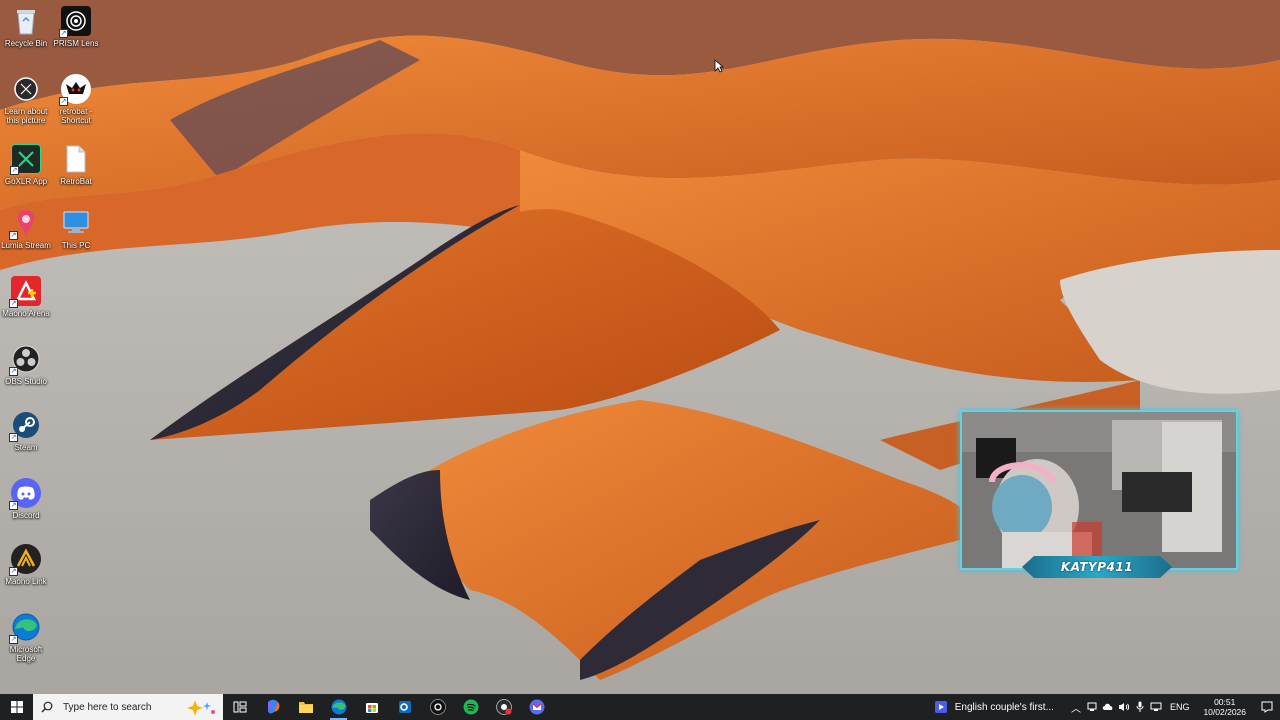 Image resolution: width=1280 pixels, height=720 pixels. I want to click on search-highlight-icon, so click(201, 708).